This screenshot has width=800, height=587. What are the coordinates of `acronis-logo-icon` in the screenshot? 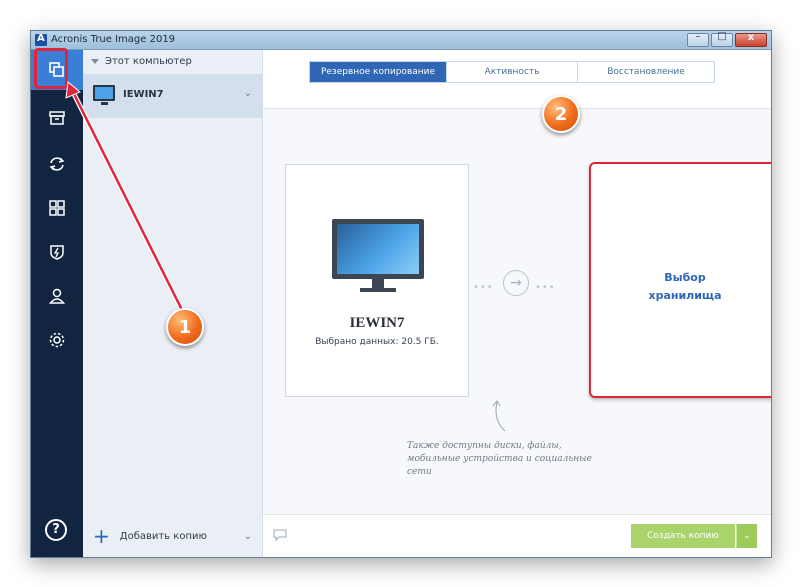 It's located at (41, 39).